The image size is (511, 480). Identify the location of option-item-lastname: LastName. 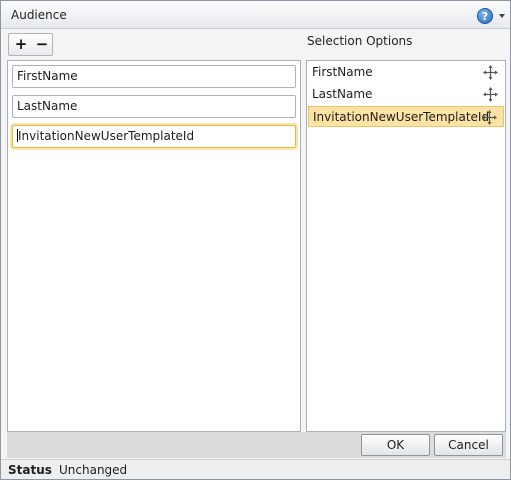
(406, 94).